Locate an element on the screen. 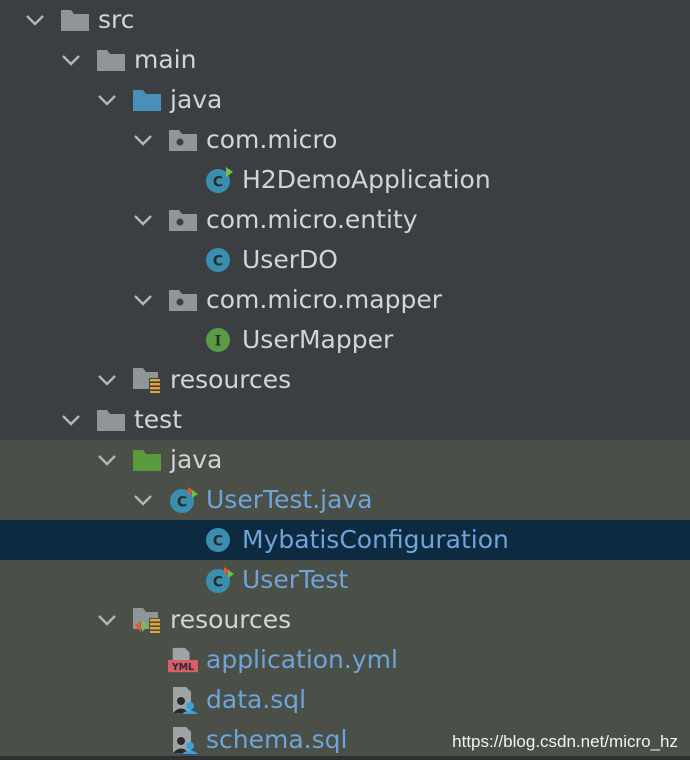 This screenshot has width=690, height=760. tree-label: schema.sql is located at coordinates (277, 739).